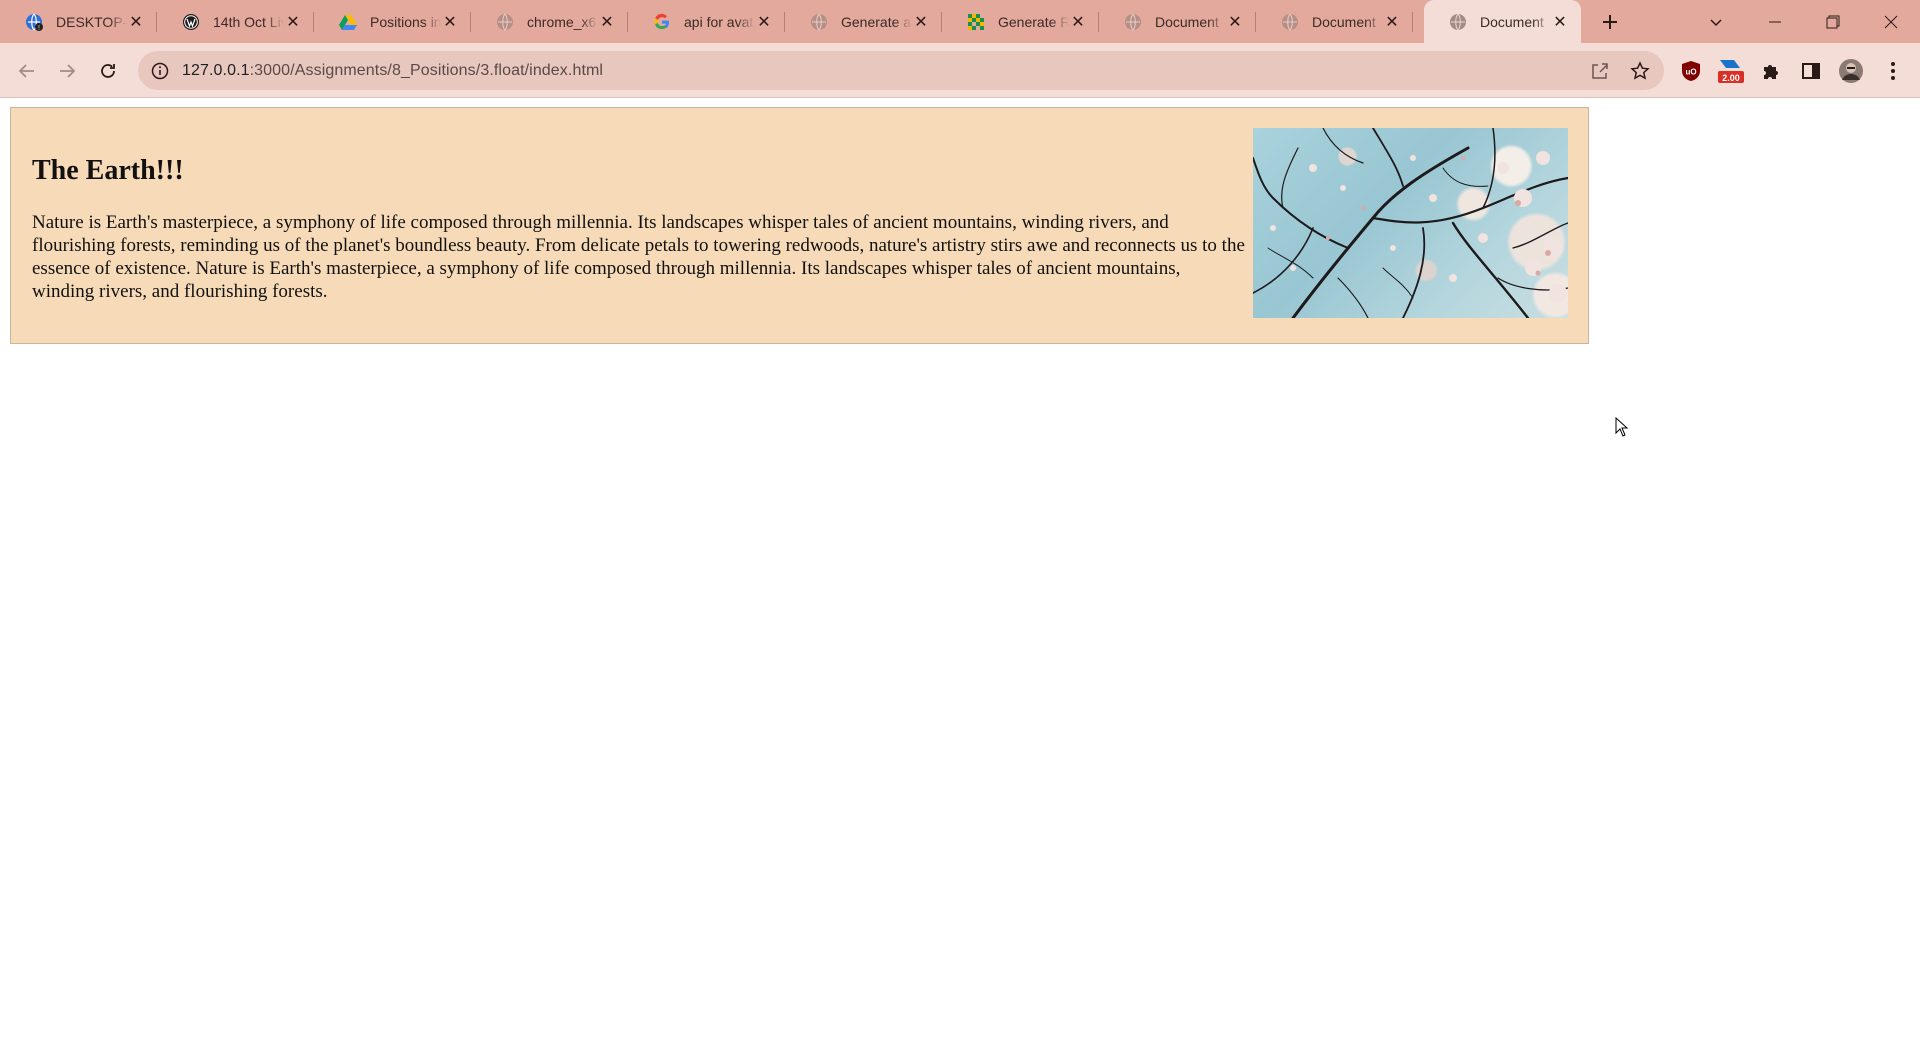  Describe the element at coordinates (248, 21) in the screenshot. I see `tab-title: 14th Oct Live` at that location.